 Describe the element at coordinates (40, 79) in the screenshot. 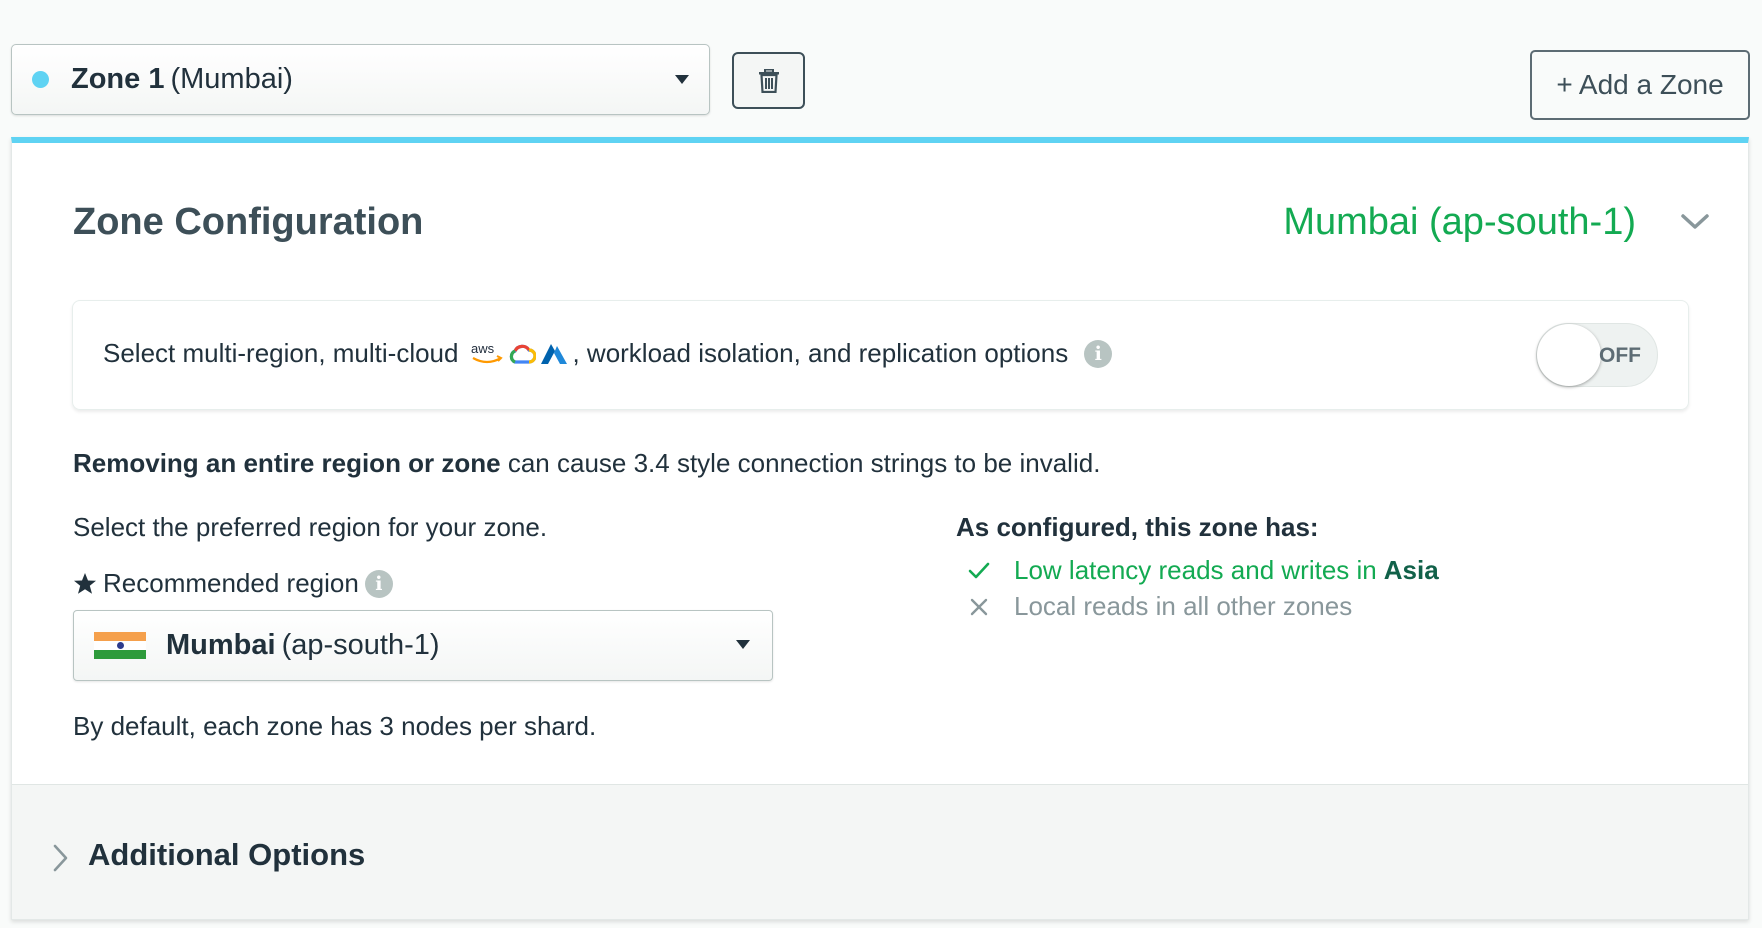

I see `zone-color-dot` at that location.